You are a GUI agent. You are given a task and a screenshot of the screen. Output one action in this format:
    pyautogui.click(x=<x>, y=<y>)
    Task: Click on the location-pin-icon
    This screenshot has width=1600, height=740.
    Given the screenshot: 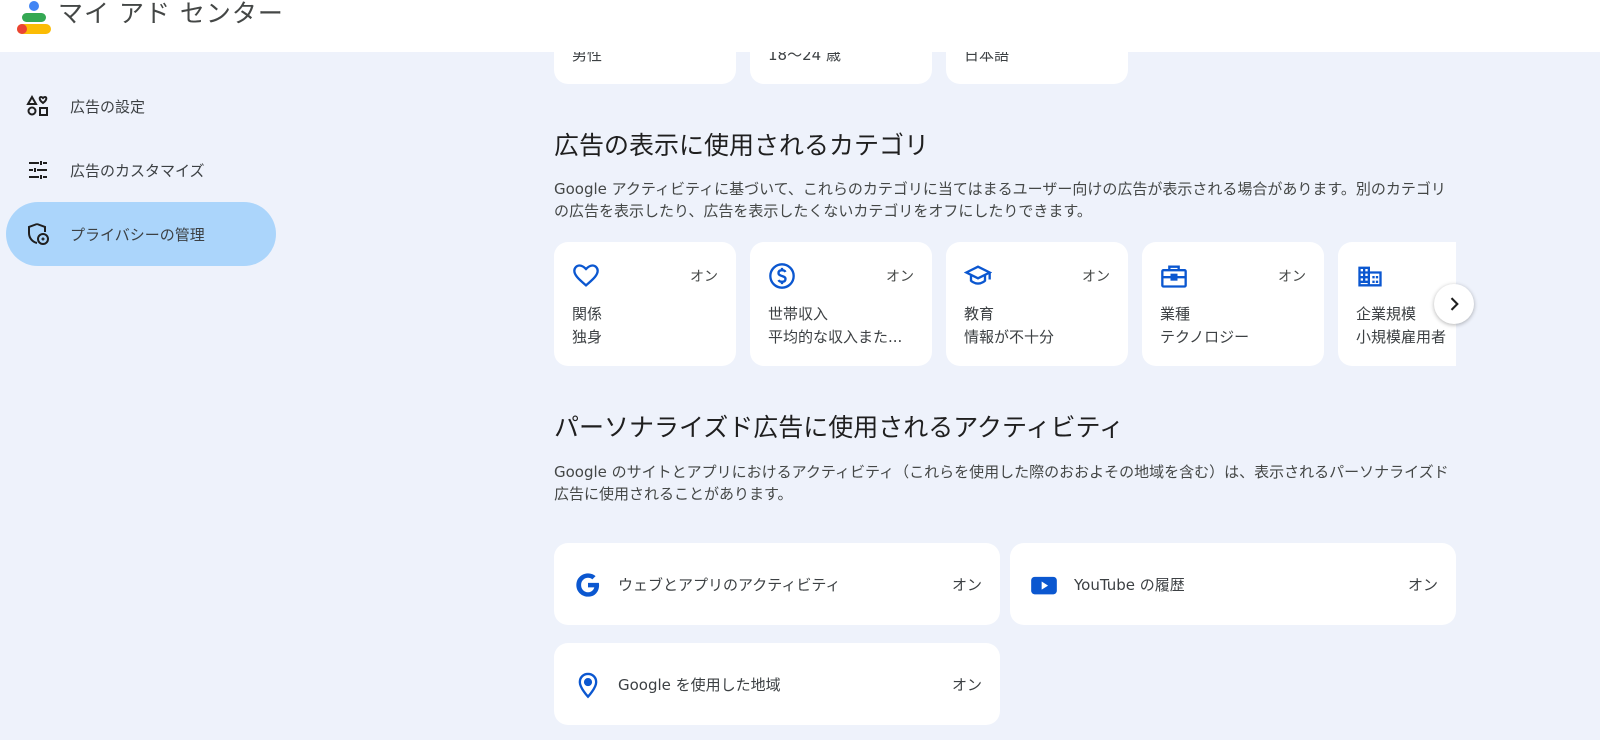 What is the action you would take?
    pyautogui.click(x=588, y=685)
    